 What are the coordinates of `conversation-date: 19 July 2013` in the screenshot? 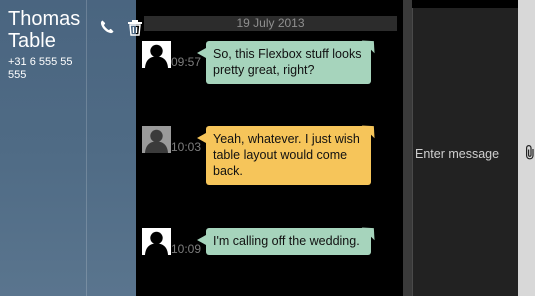 It's located at (270, 23).